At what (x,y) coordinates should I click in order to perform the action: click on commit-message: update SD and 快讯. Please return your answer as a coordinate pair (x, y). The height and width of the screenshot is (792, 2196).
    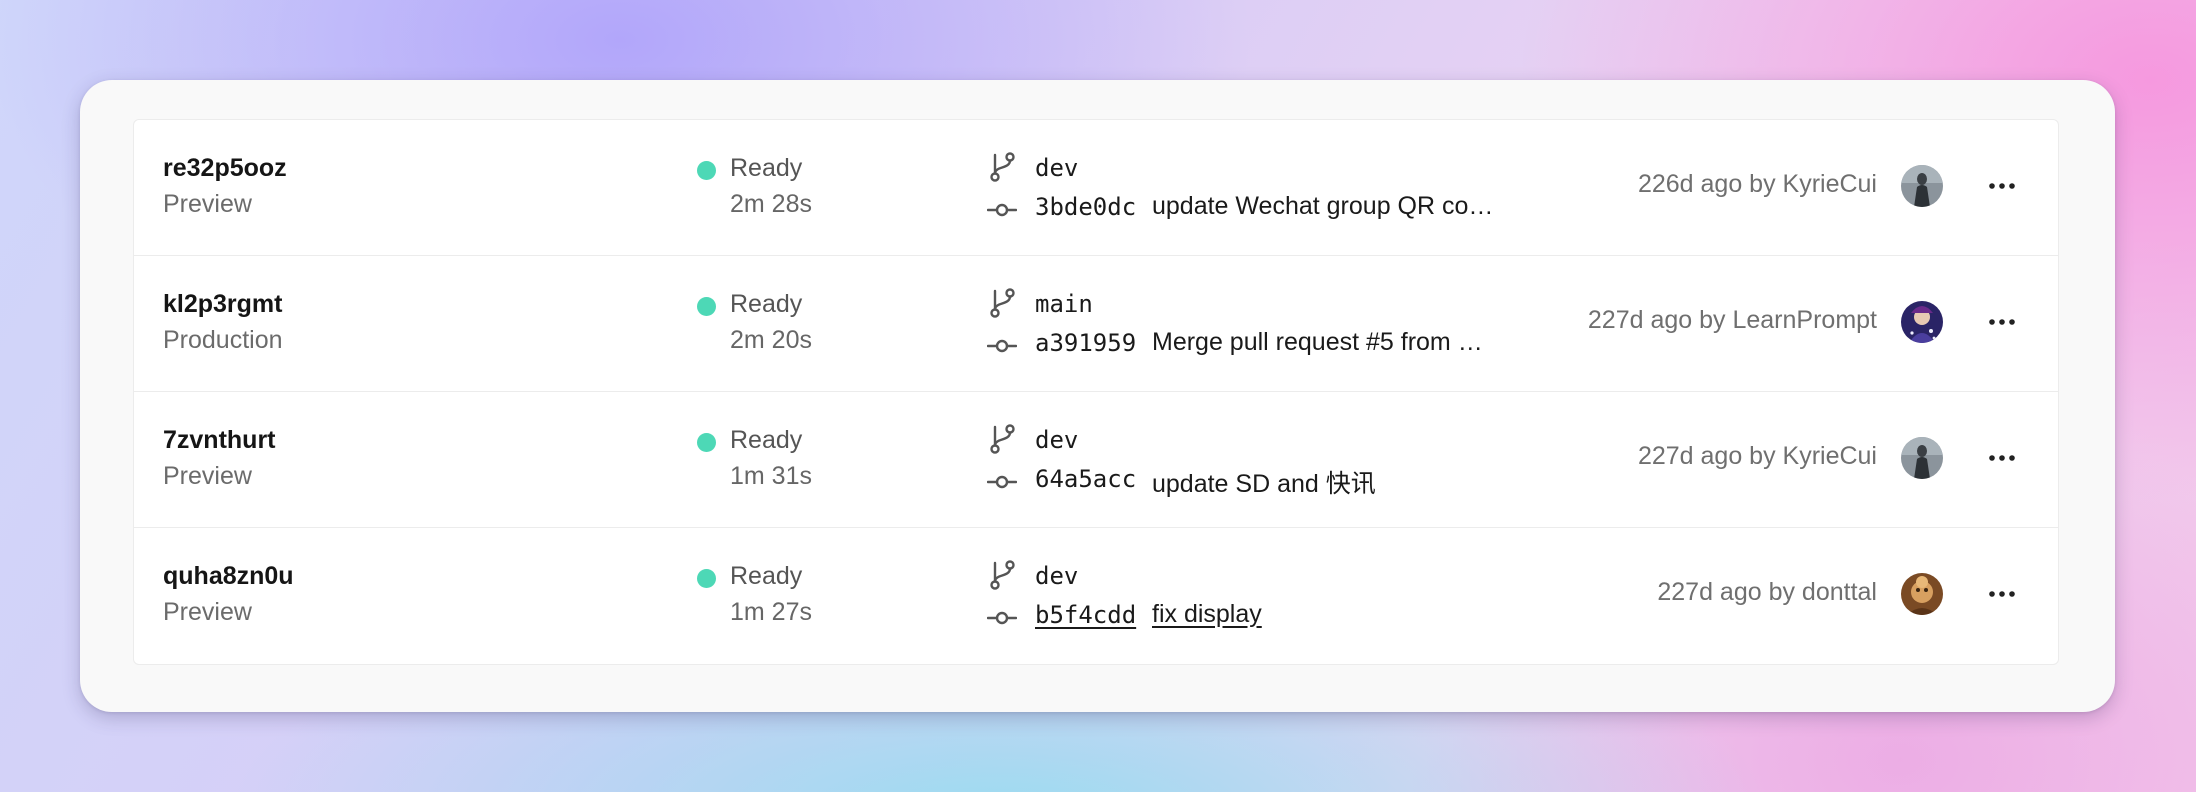
    Looking at the image, I should click on (1264, 482).